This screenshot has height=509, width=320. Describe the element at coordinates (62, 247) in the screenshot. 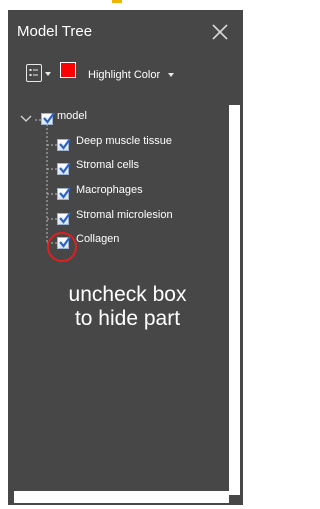

I see `annotation-highlight-circle` at that location.